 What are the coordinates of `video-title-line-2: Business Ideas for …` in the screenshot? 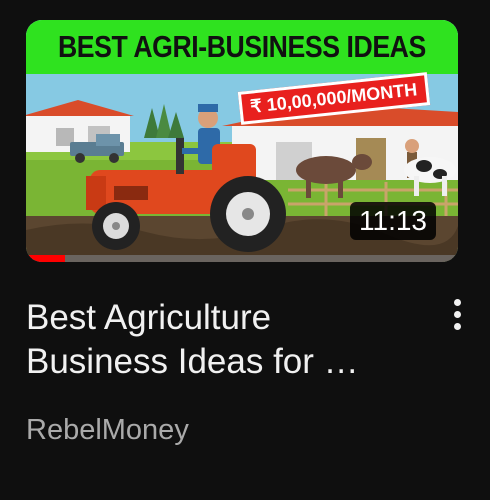 It's located at (192, 361).